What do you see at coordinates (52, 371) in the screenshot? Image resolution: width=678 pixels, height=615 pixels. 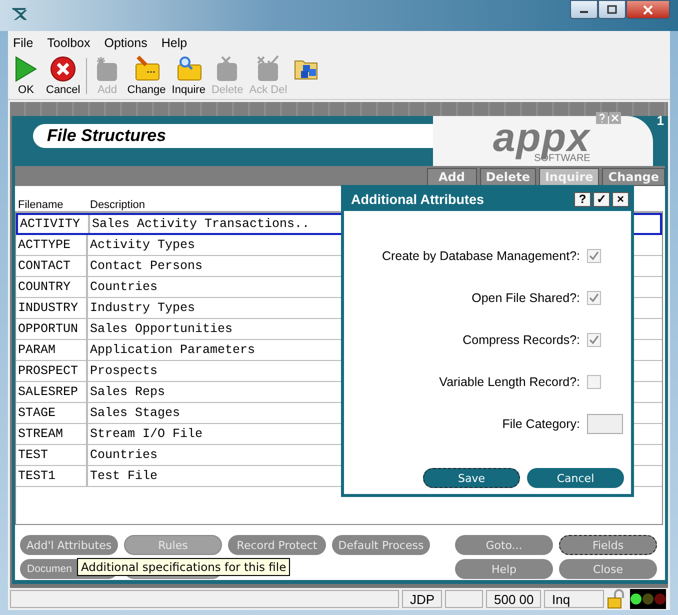 I see `table-cell: PROSPECT` at bounding box center [52, 371].